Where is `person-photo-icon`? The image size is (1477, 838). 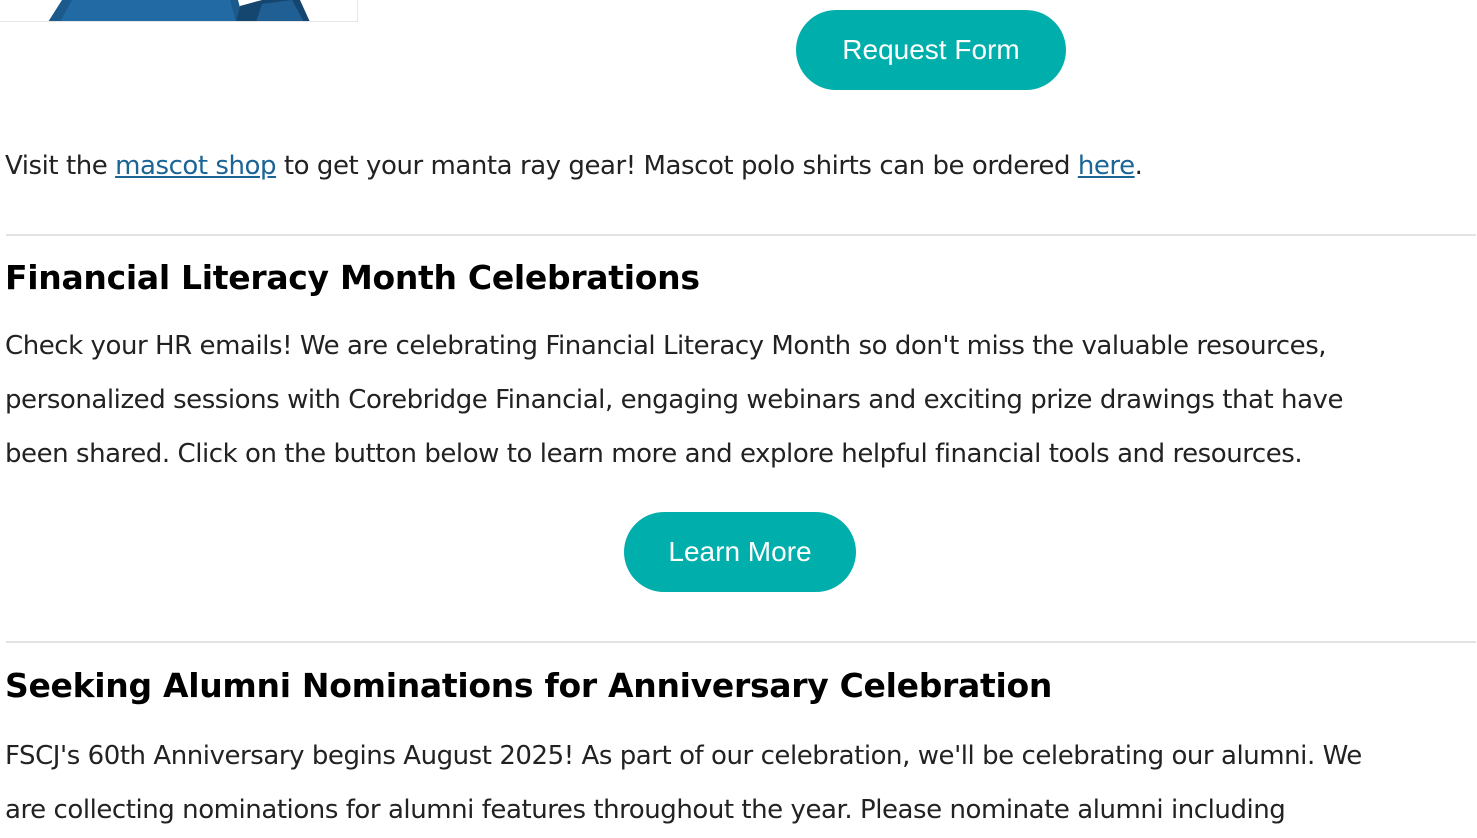 person-photo-icon is located at coordinates (179, 10).